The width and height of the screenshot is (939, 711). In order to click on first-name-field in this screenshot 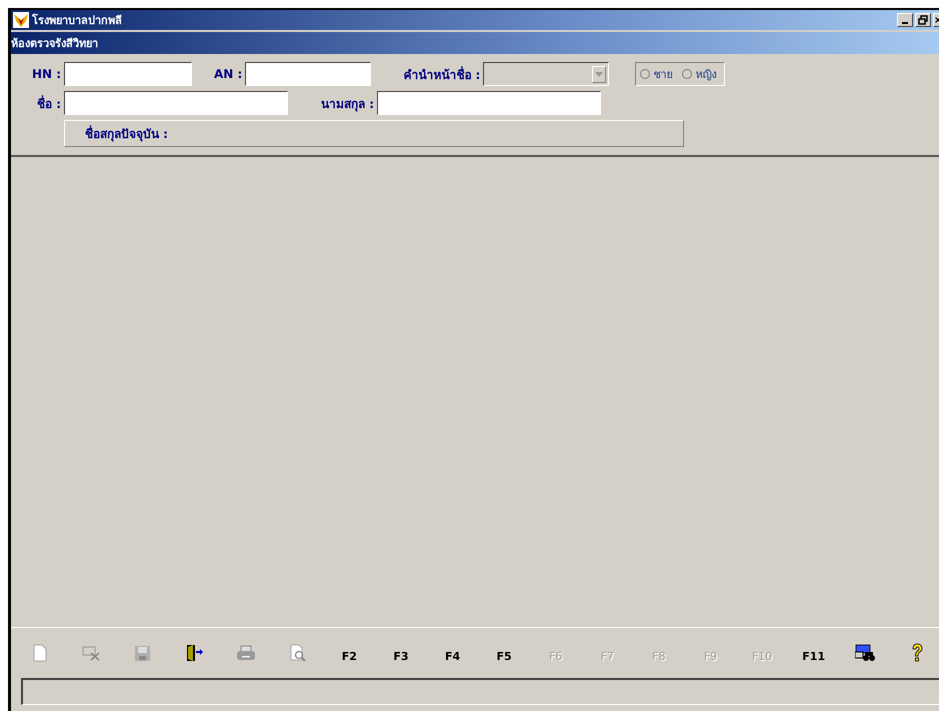, I will do `click(176, 103)`.